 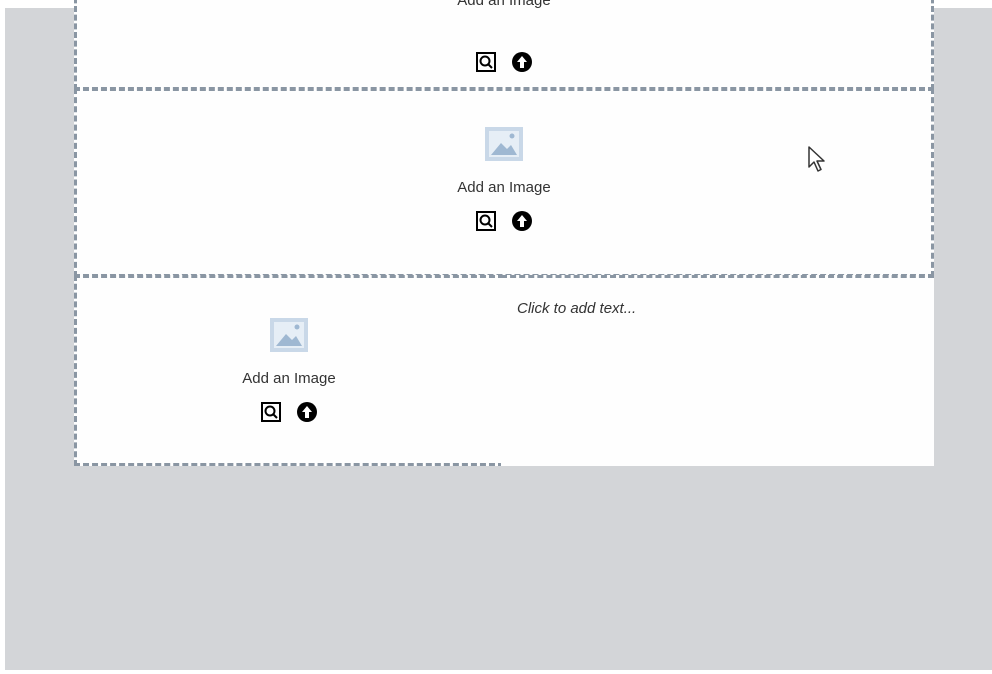 I want to click on image-block-bottom-left: Add an Image, so click(x=289, y=370).